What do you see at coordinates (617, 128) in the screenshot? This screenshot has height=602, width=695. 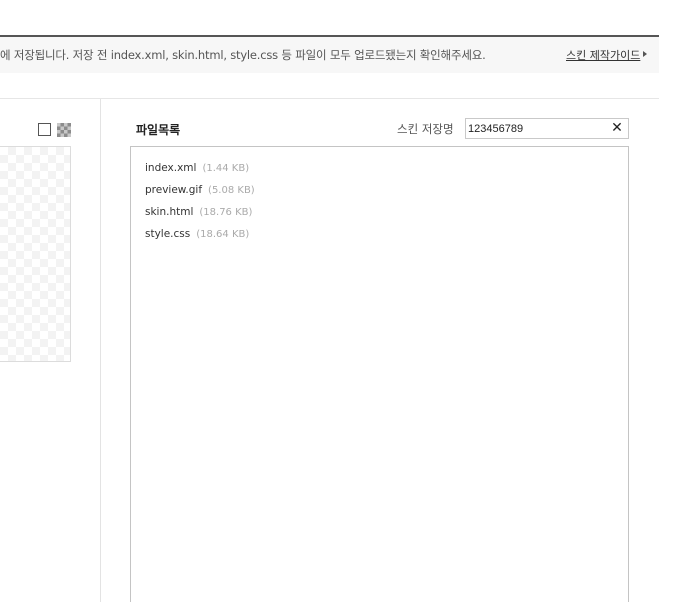 I see `clear-icon: ✕` at bounding box center [617, 128].